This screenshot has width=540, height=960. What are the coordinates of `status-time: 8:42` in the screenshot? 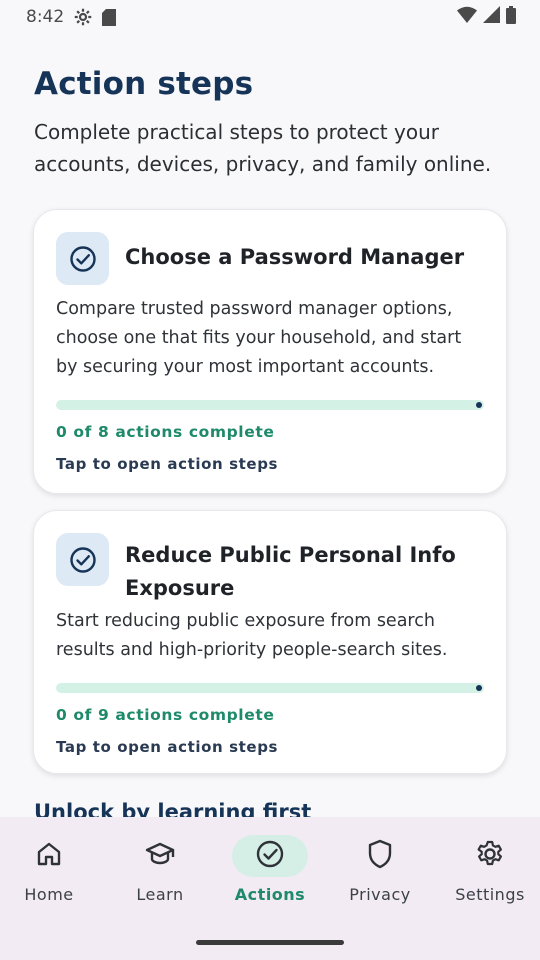 It's located at (45, 17).